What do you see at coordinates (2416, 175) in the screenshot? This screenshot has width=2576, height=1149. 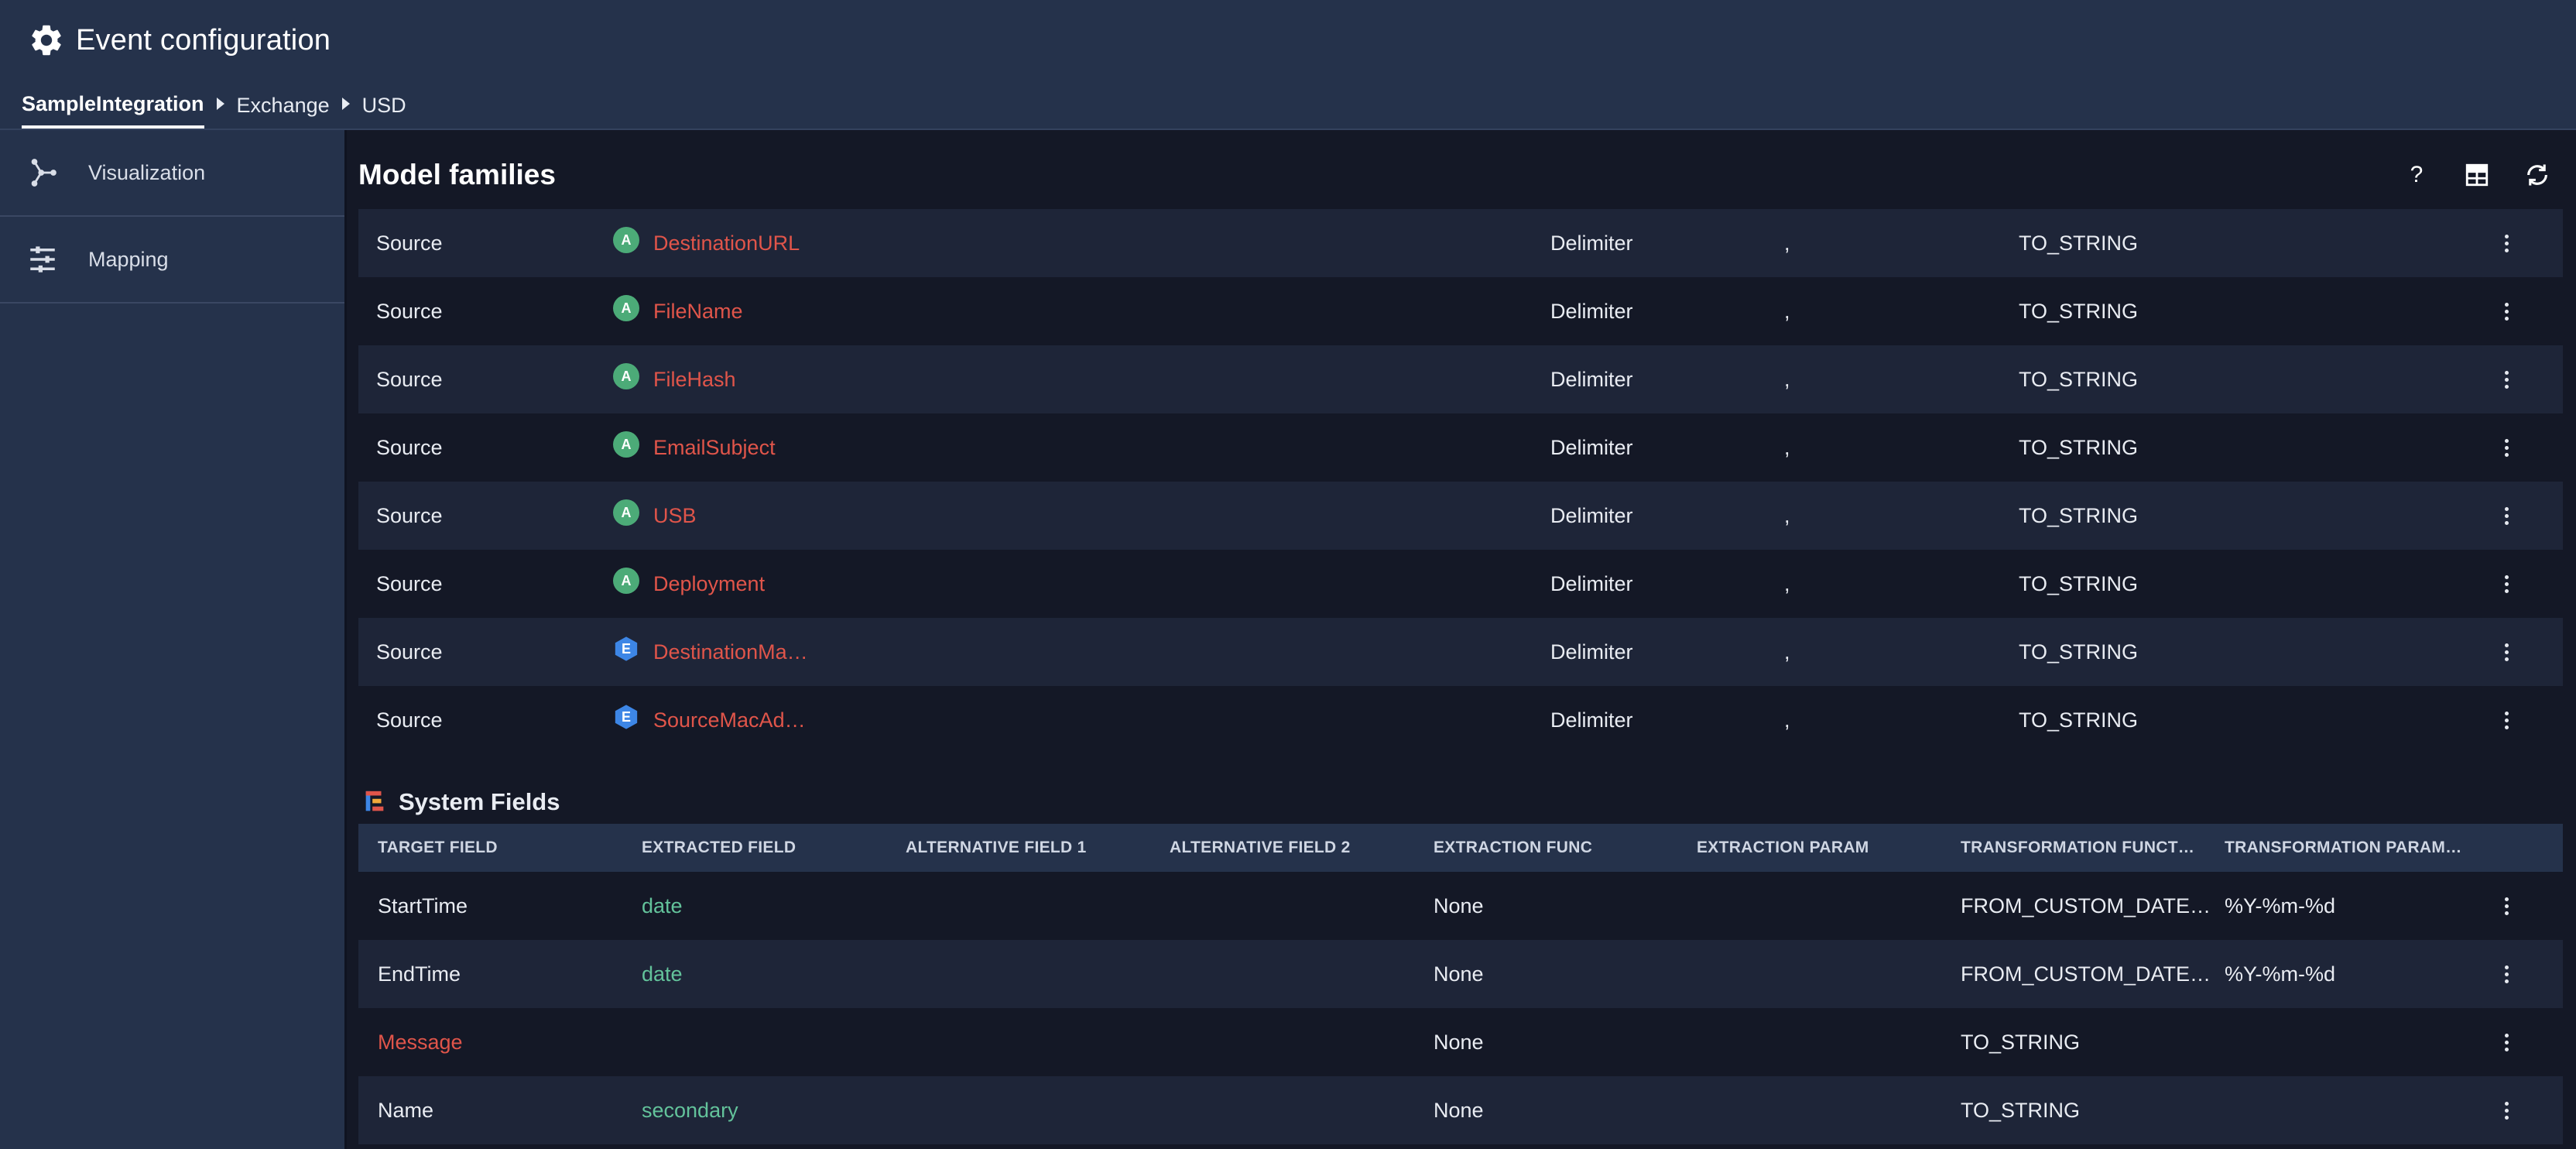 I see `help-button: ?` at bounding box center [2416, 175].